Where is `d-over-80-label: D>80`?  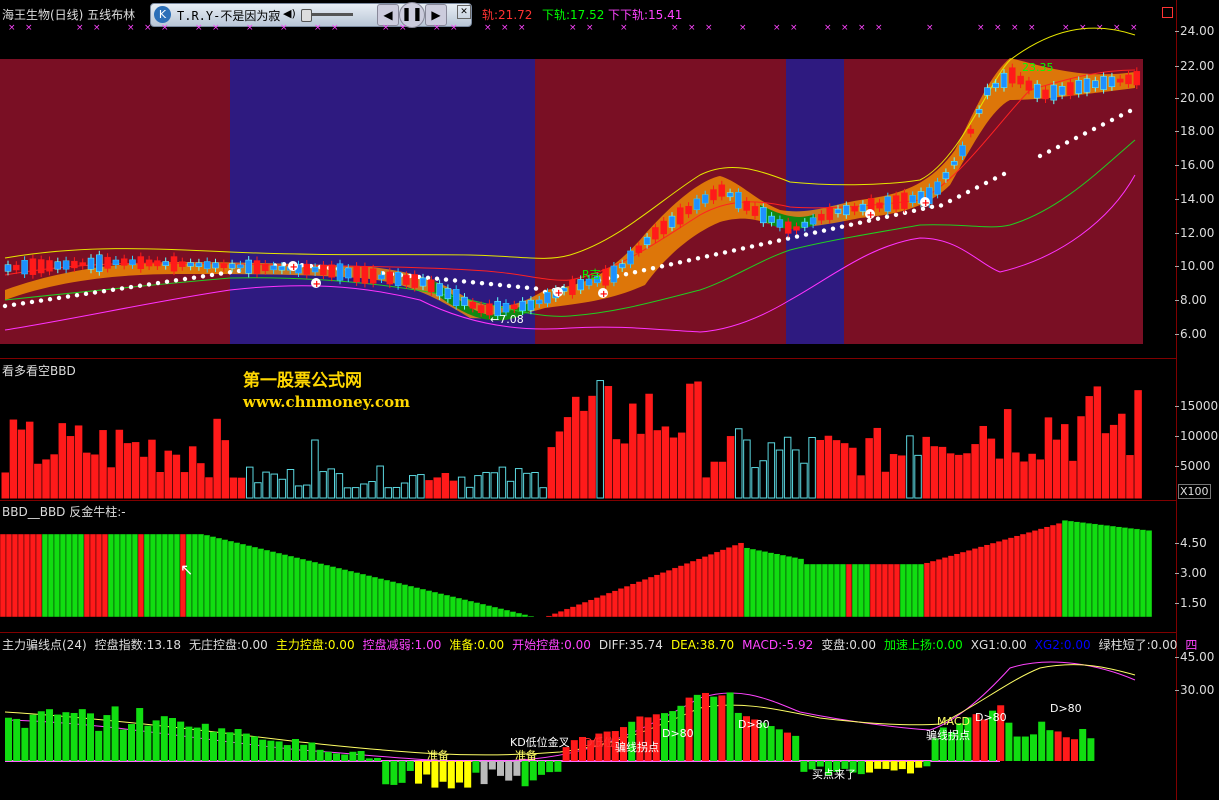 d-over-80-label: D>80 is located at coordinates (678, 733).